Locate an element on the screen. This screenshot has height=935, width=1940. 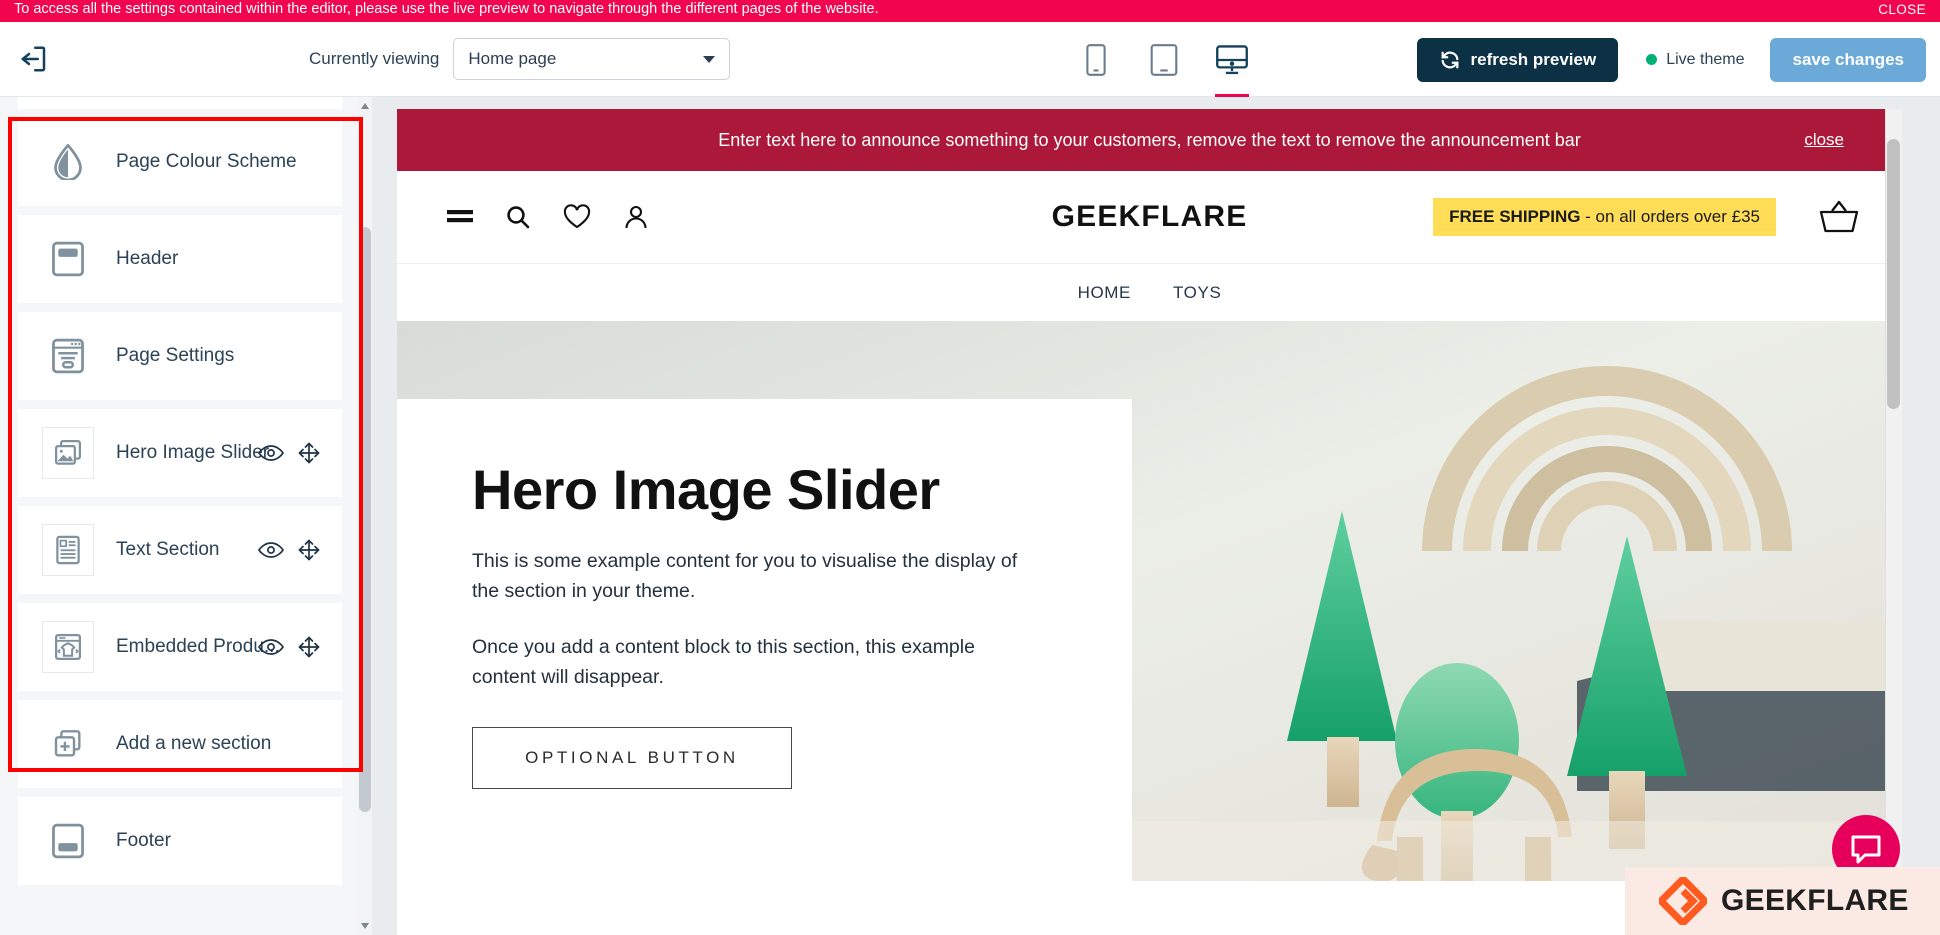
device-tablet-button is located at coordinates (1164, 60).